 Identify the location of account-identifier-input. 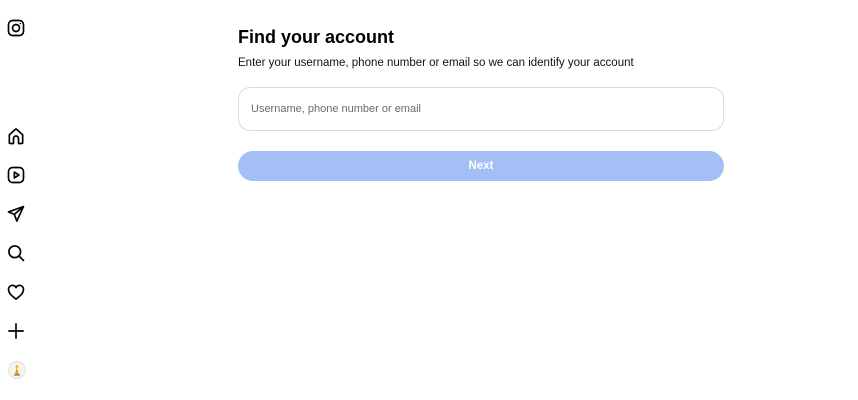
(481, 109).